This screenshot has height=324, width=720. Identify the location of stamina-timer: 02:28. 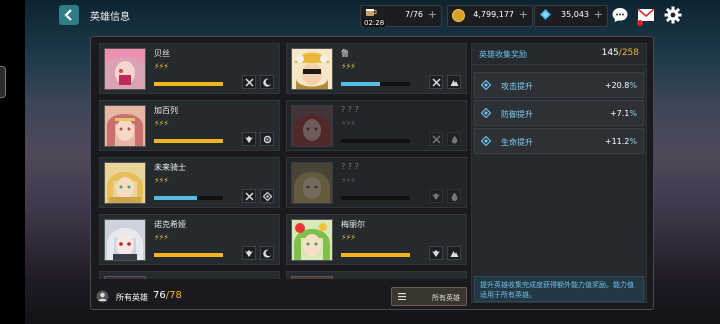
(374, 23).